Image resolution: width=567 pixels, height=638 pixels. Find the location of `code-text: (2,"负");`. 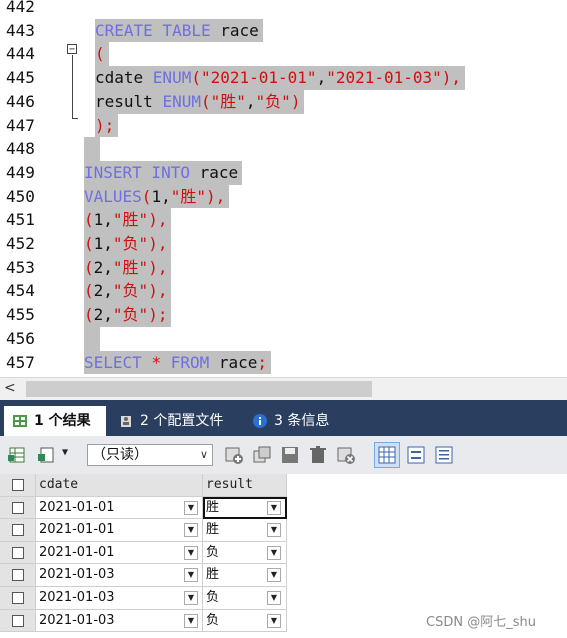

code-text: (2,"负"); is located at coordinates (128, 315).